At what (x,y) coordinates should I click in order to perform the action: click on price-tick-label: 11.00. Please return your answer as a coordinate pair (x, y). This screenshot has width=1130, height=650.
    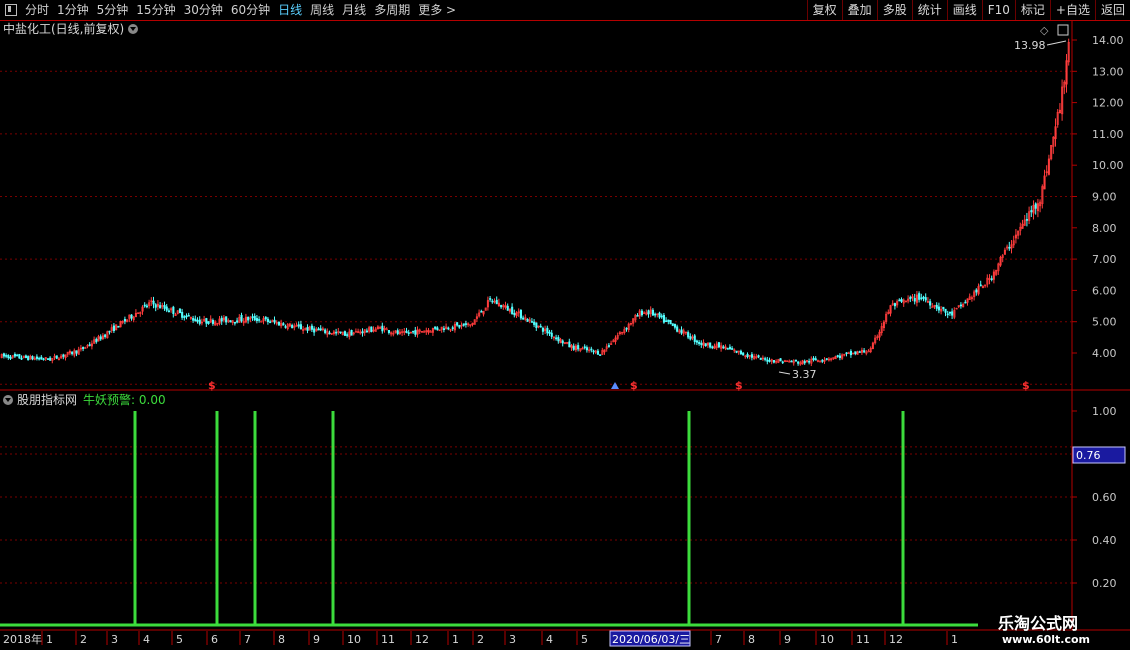
    Looking at the image, I should click on (1108, 134).